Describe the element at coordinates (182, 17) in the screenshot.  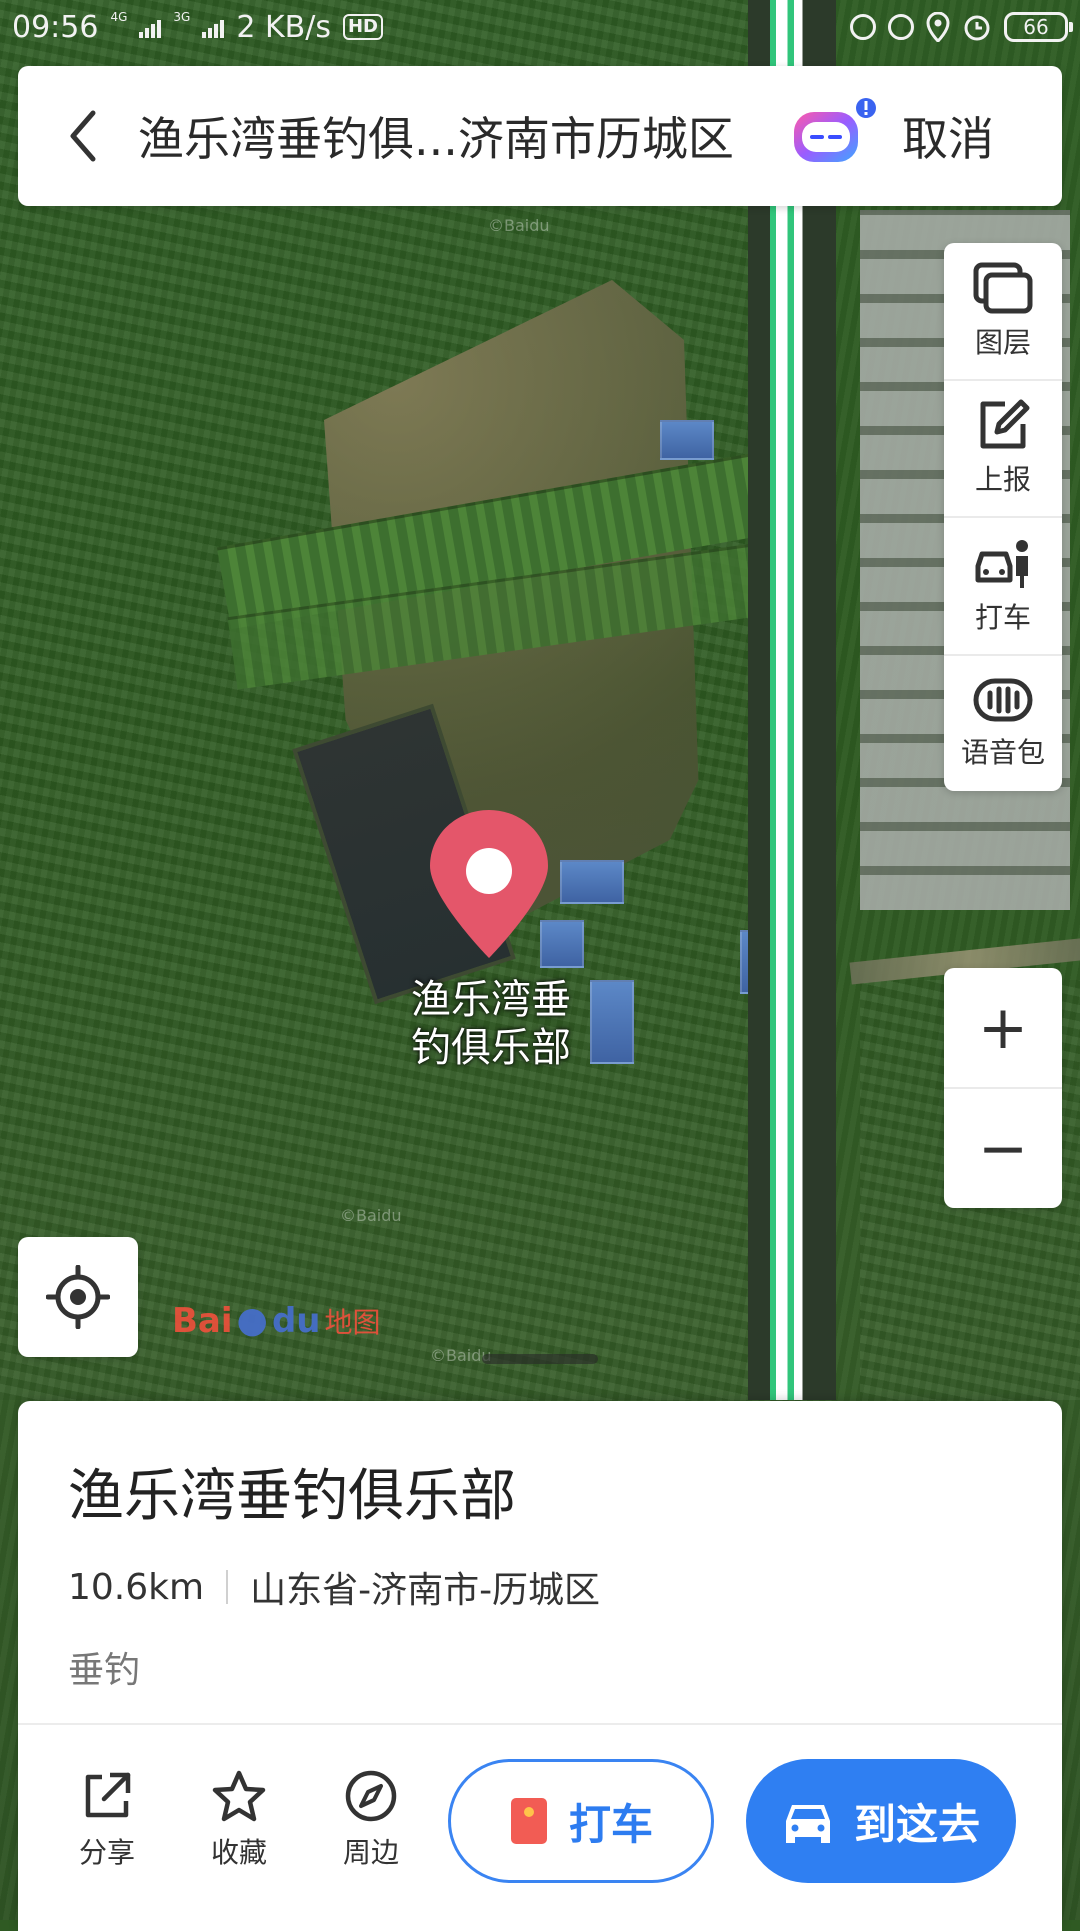
I see `network-tag: 3G` at that location.